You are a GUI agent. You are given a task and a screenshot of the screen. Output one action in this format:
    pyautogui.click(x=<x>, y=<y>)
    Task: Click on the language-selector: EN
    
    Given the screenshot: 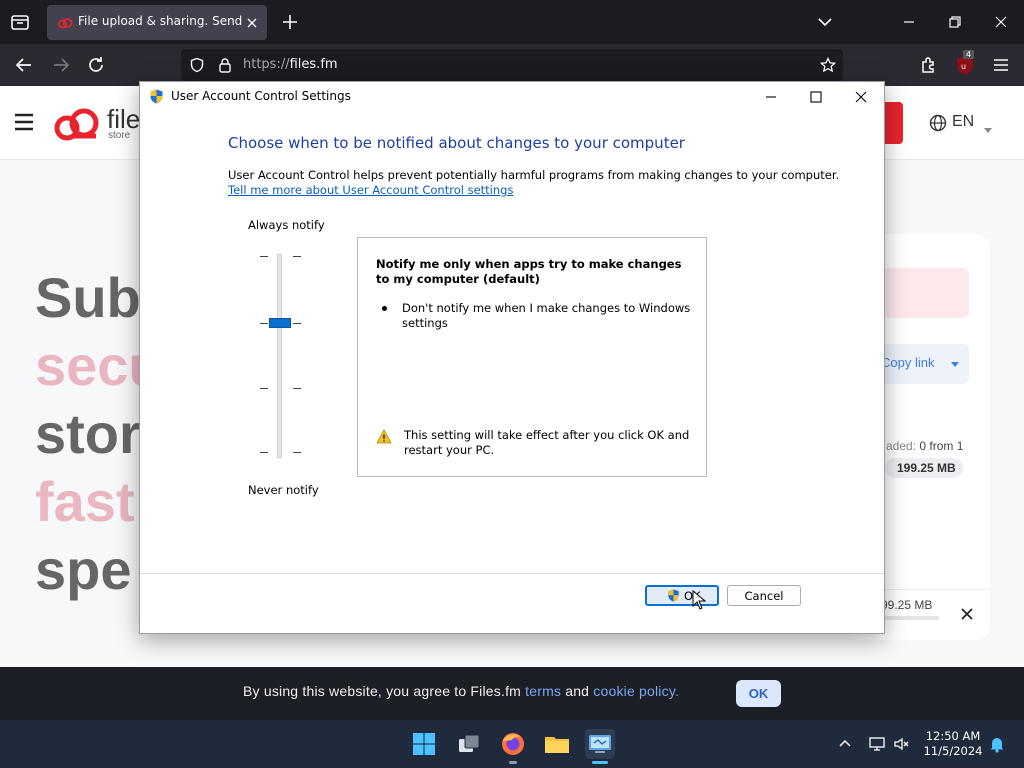 What is the action you would take?
    pyautogui.click(x=963, y=122)
    